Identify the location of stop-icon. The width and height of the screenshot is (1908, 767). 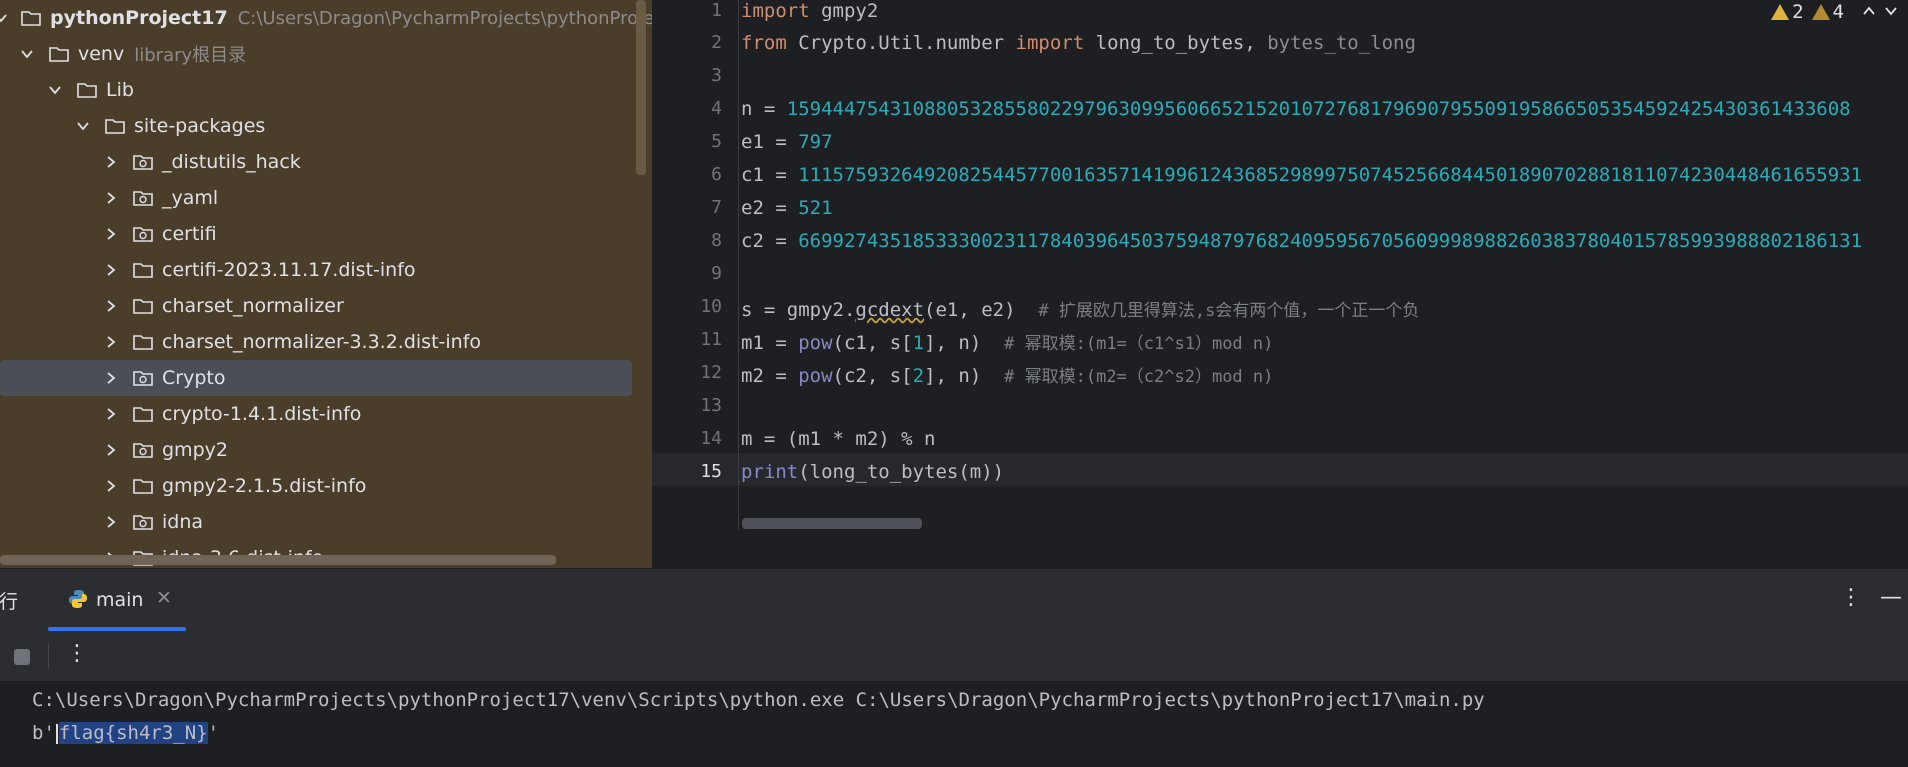
(22, 657).